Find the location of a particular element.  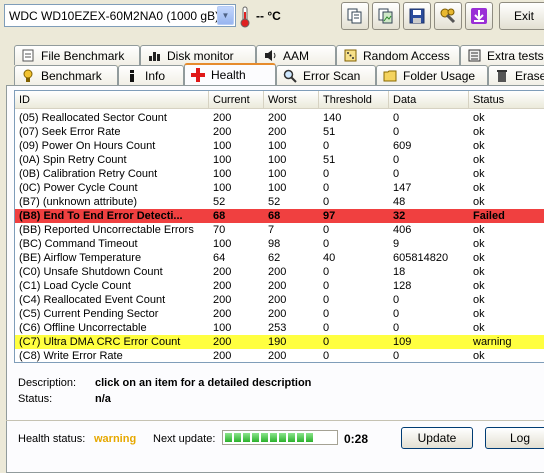

table-row: (BC) Command Timeout 100 98 0 9 ok is located at coordinates (279, 244).